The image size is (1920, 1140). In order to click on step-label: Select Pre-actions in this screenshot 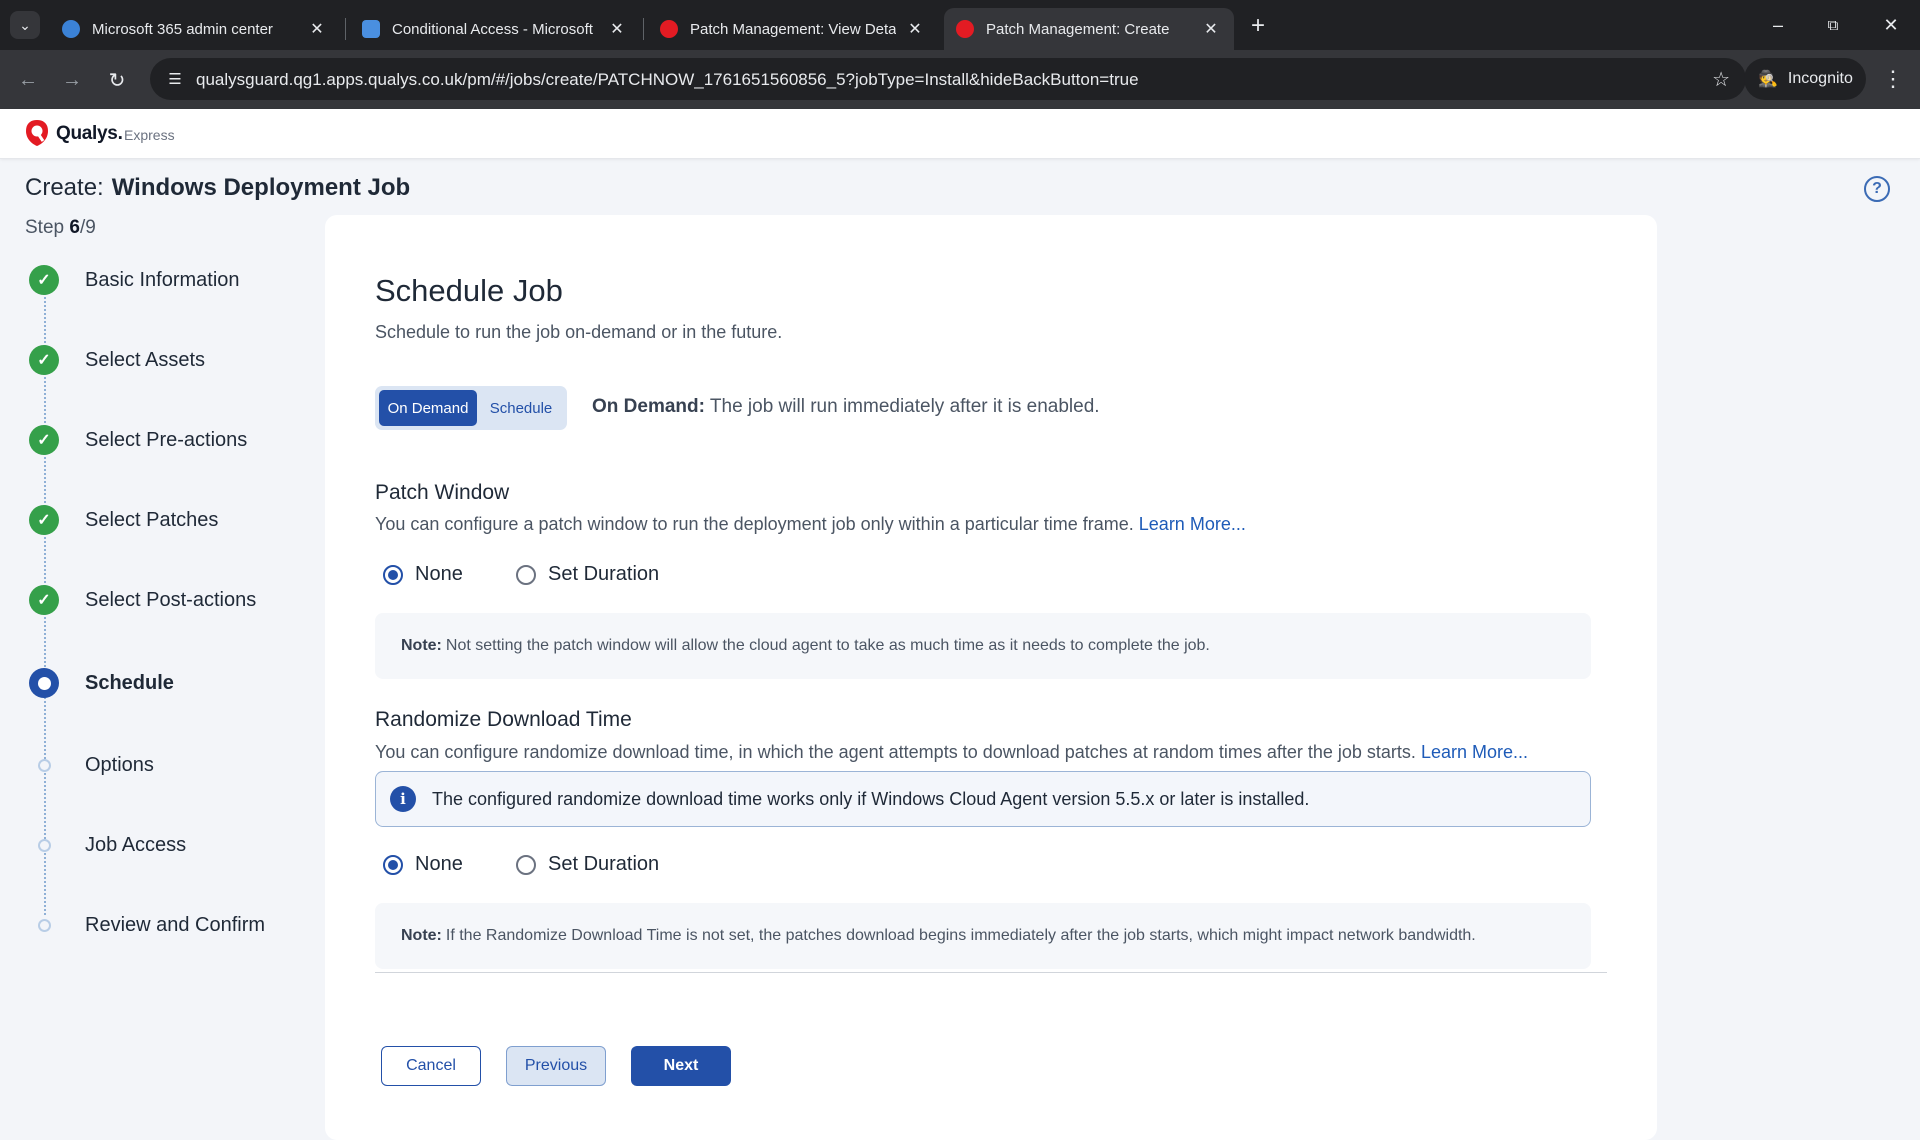, I will do `click(166, 440)`.